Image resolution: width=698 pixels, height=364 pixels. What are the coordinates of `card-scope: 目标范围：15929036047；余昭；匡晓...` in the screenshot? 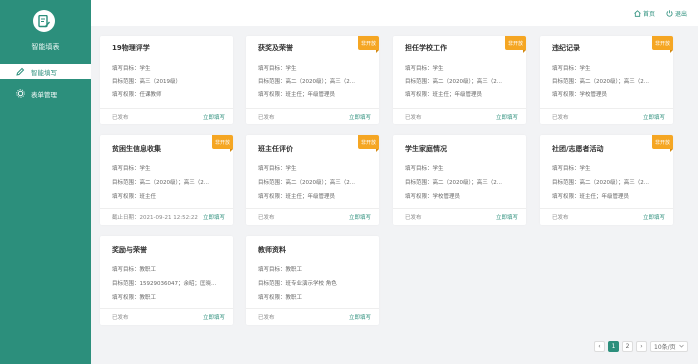 It's located at (164, 284).